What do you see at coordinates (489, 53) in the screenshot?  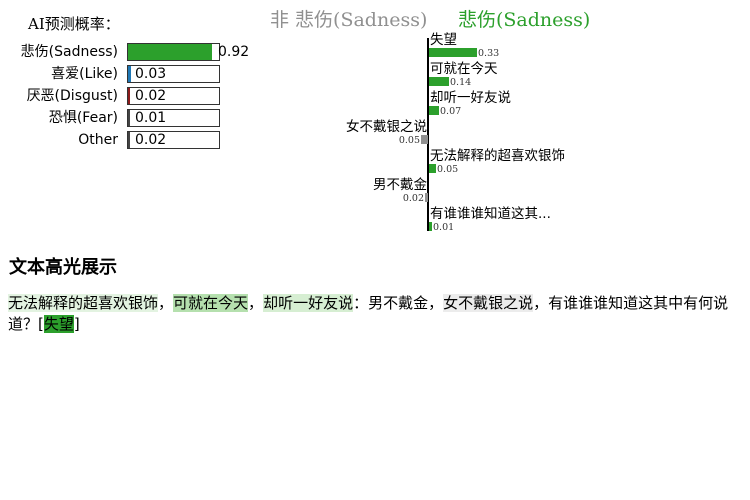 I see `token-contribution-value: 0.33` at bounding box center [489, 53].